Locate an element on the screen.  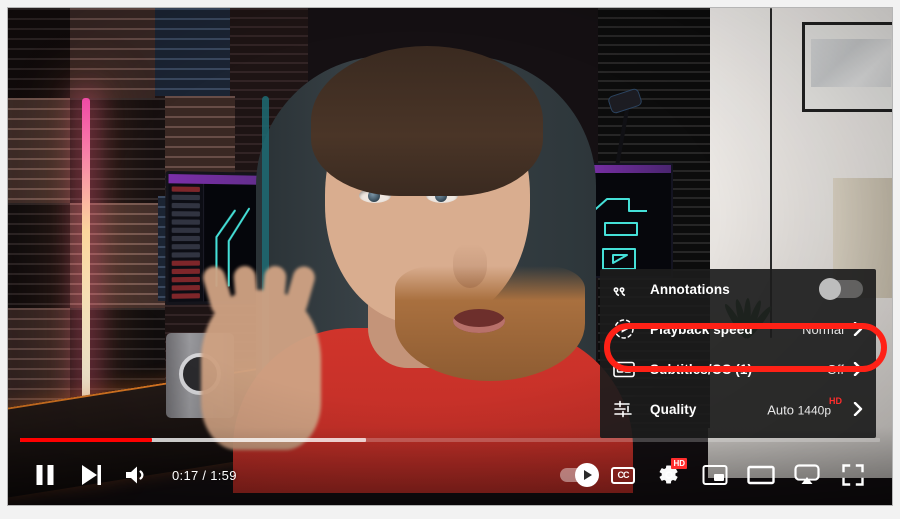
cast-button is located at coordinates (807, 475).